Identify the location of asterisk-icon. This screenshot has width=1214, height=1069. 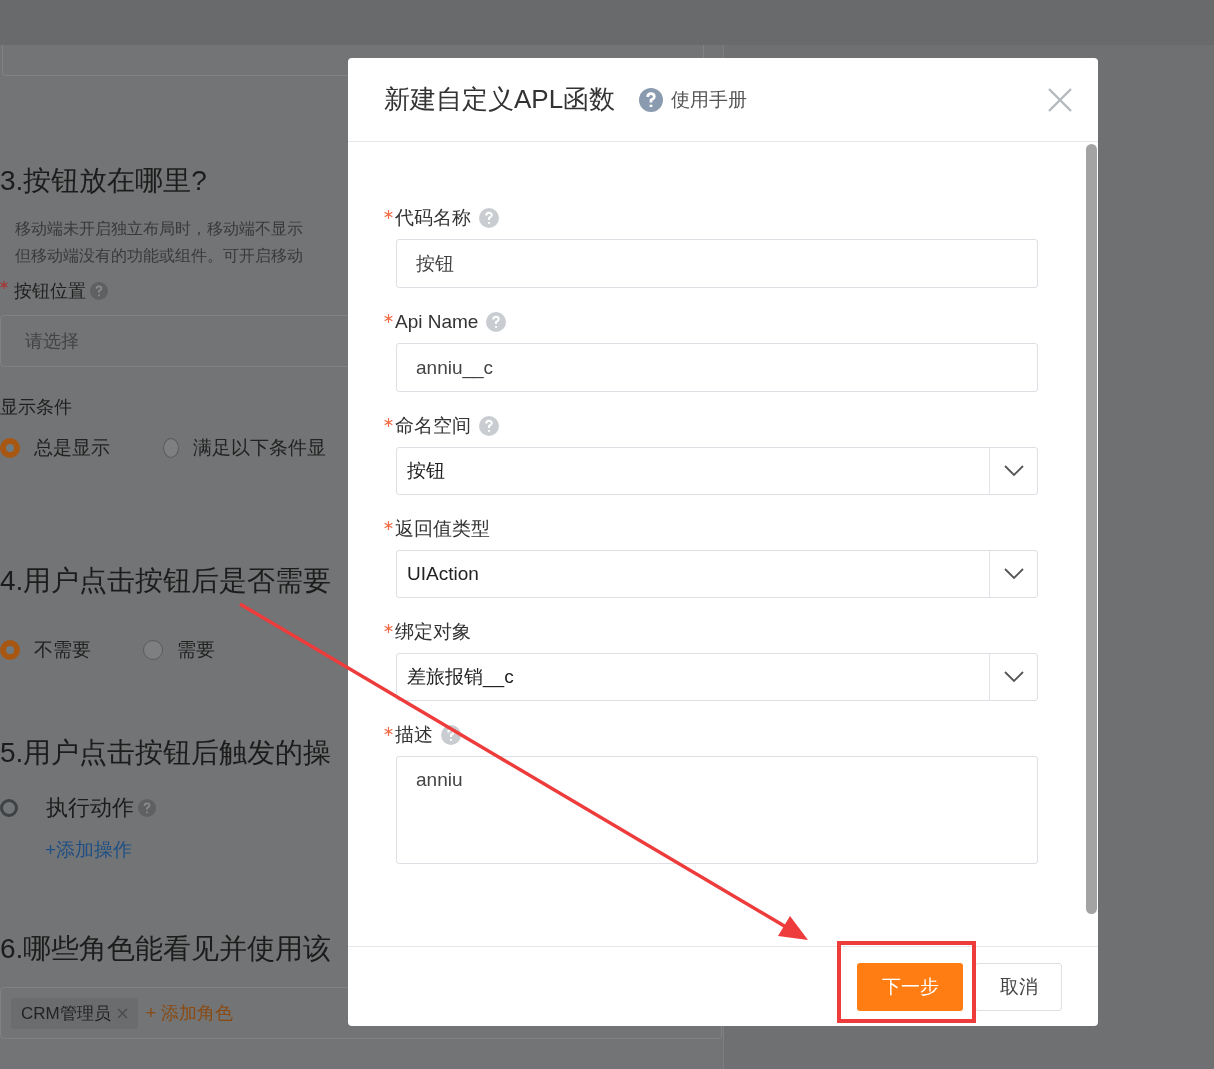
(4, 285).